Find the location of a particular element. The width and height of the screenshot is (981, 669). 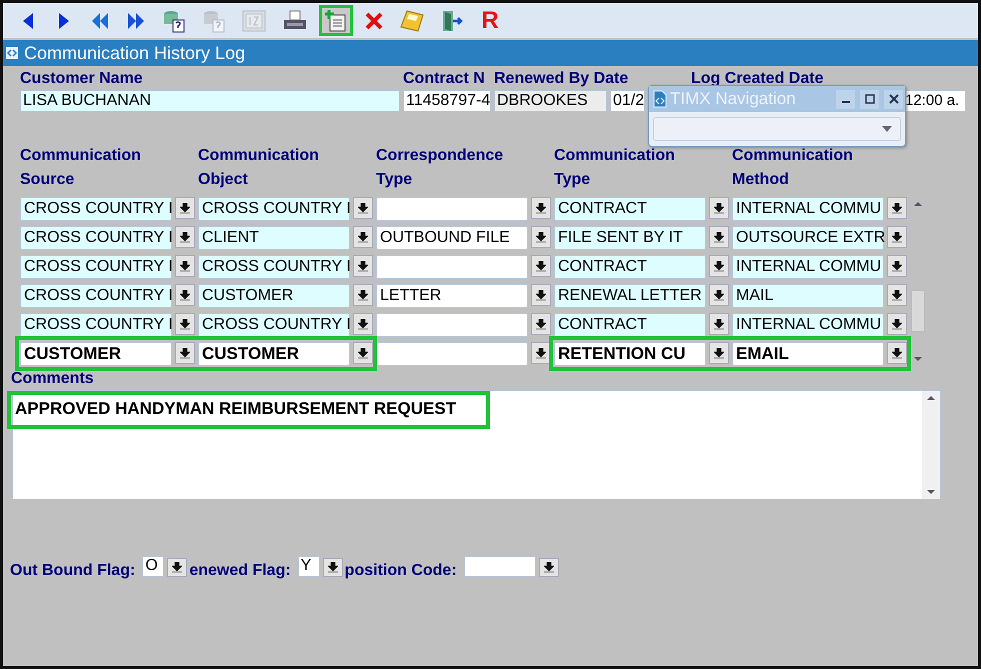

dropdown-field is located at coordinates (777, 129).